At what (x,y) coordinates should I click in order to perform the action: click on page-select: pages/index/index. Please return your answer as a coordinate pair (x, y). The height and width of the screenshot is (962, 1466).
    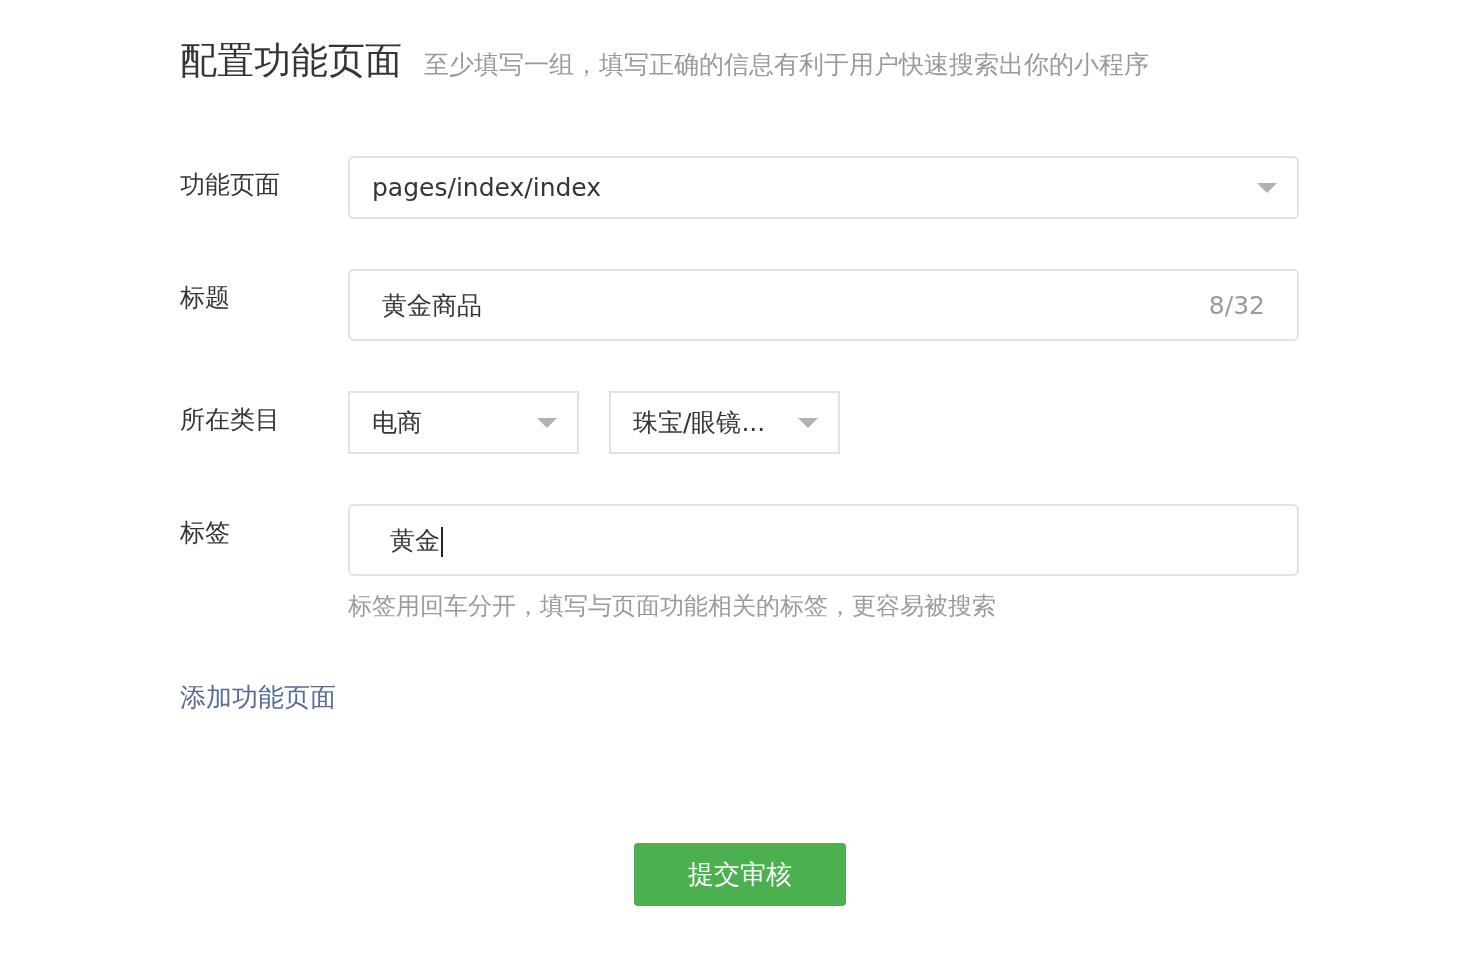
    Looking at the image, I should click on (823, 187).